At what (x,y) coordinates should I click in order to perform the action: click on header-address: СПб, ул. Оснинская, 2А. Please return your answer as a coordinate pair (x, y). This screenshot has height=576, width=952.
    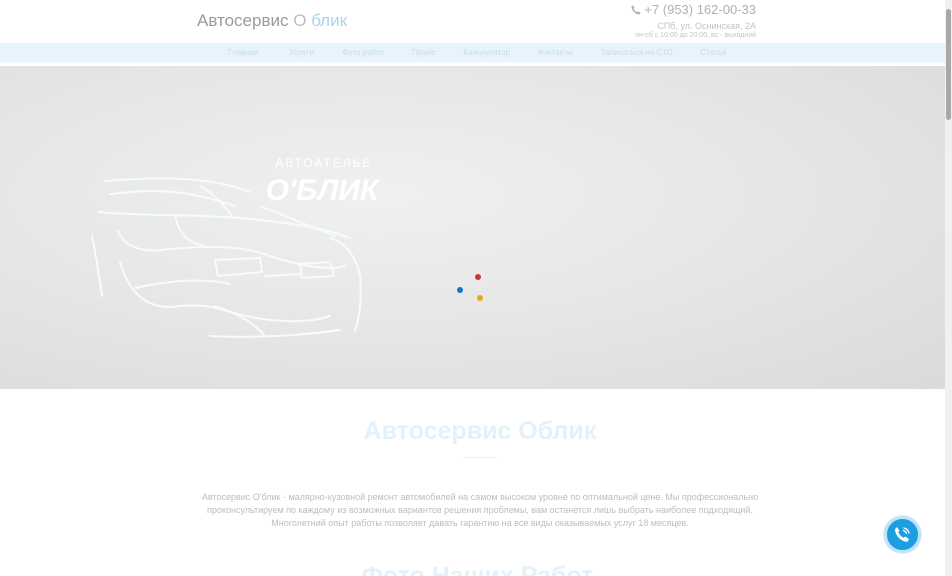
    Looking at the image, I should click on (706, 26).